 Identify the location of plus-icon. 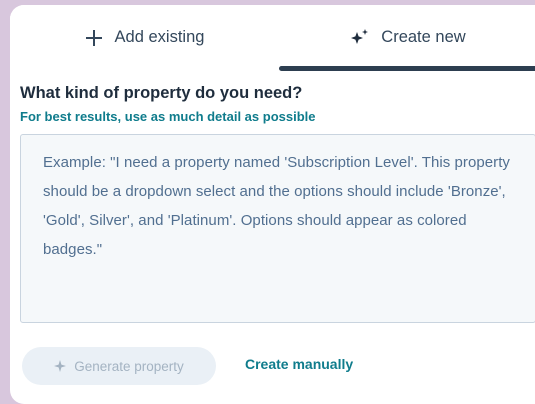
(94, 38).